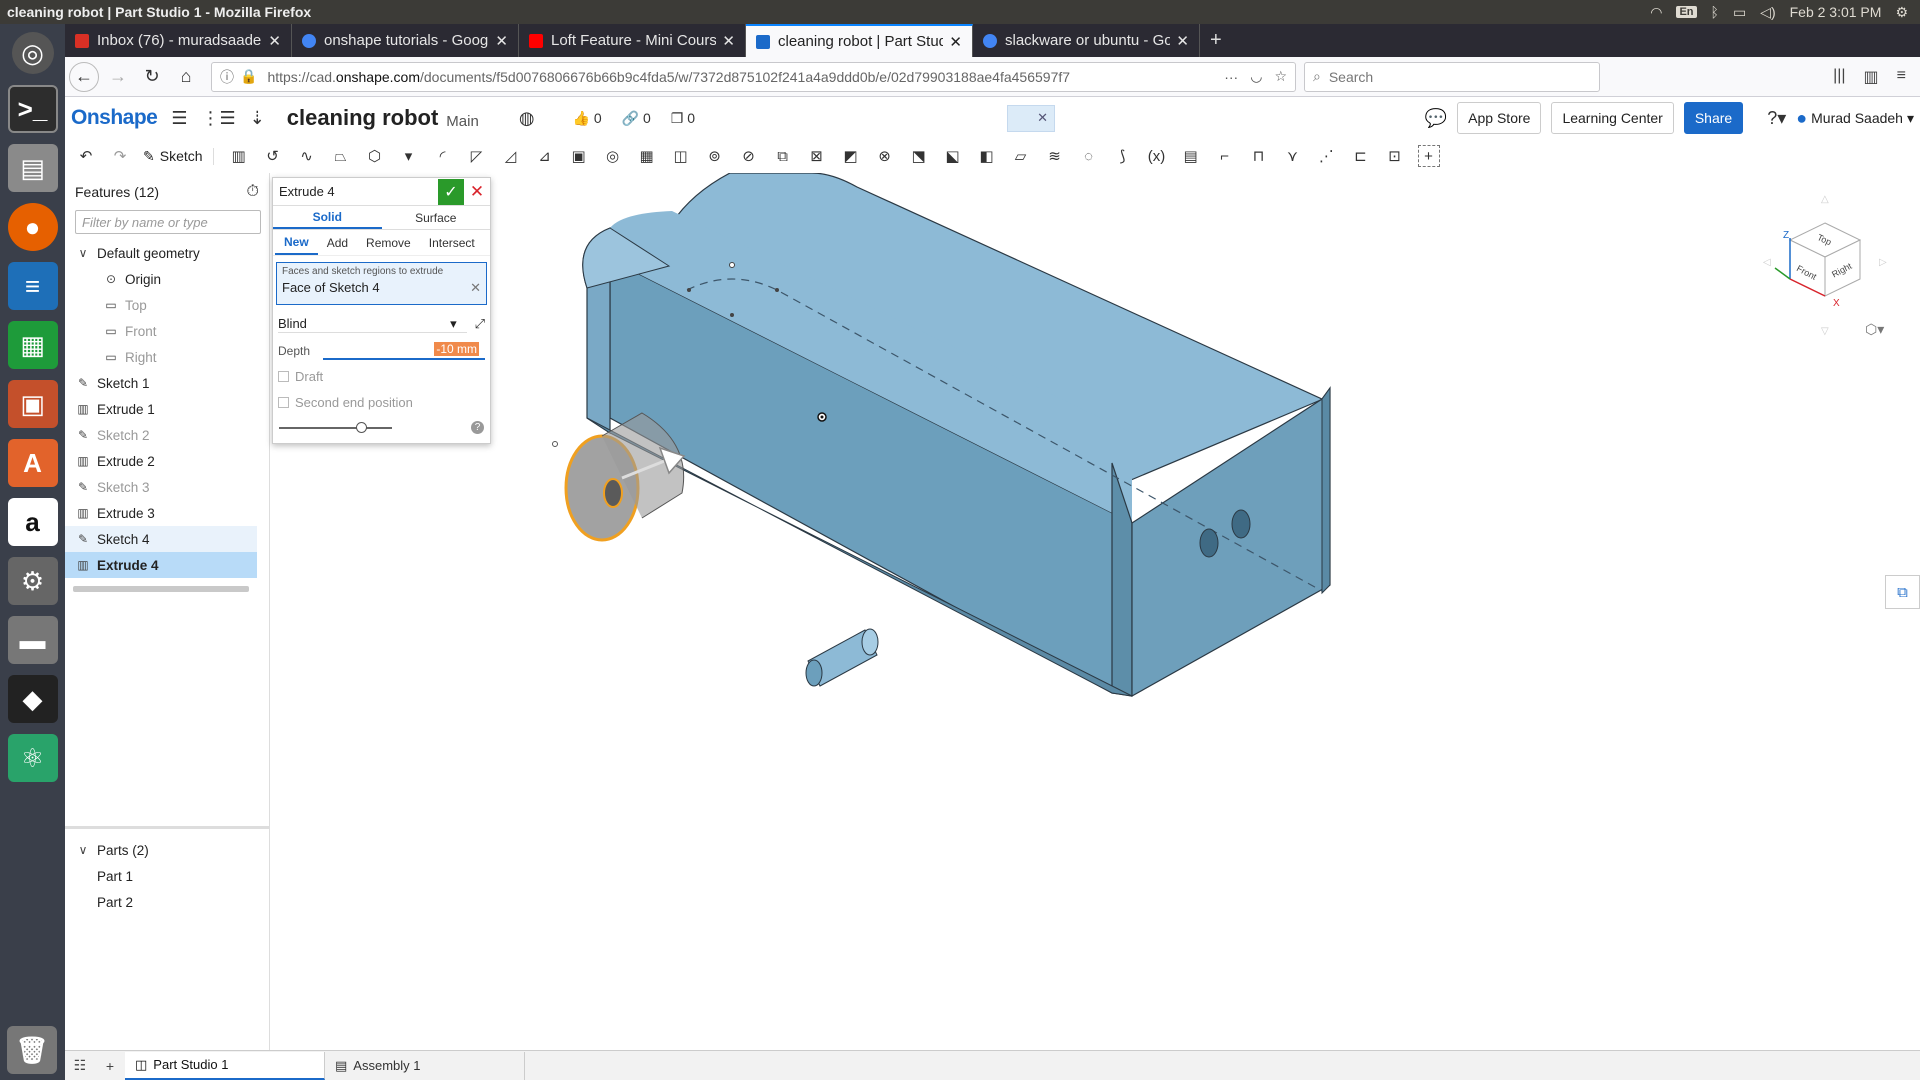 The image size is (1920, 1080). I want to click on trash-icon: 🗑, so click(32, 1050).